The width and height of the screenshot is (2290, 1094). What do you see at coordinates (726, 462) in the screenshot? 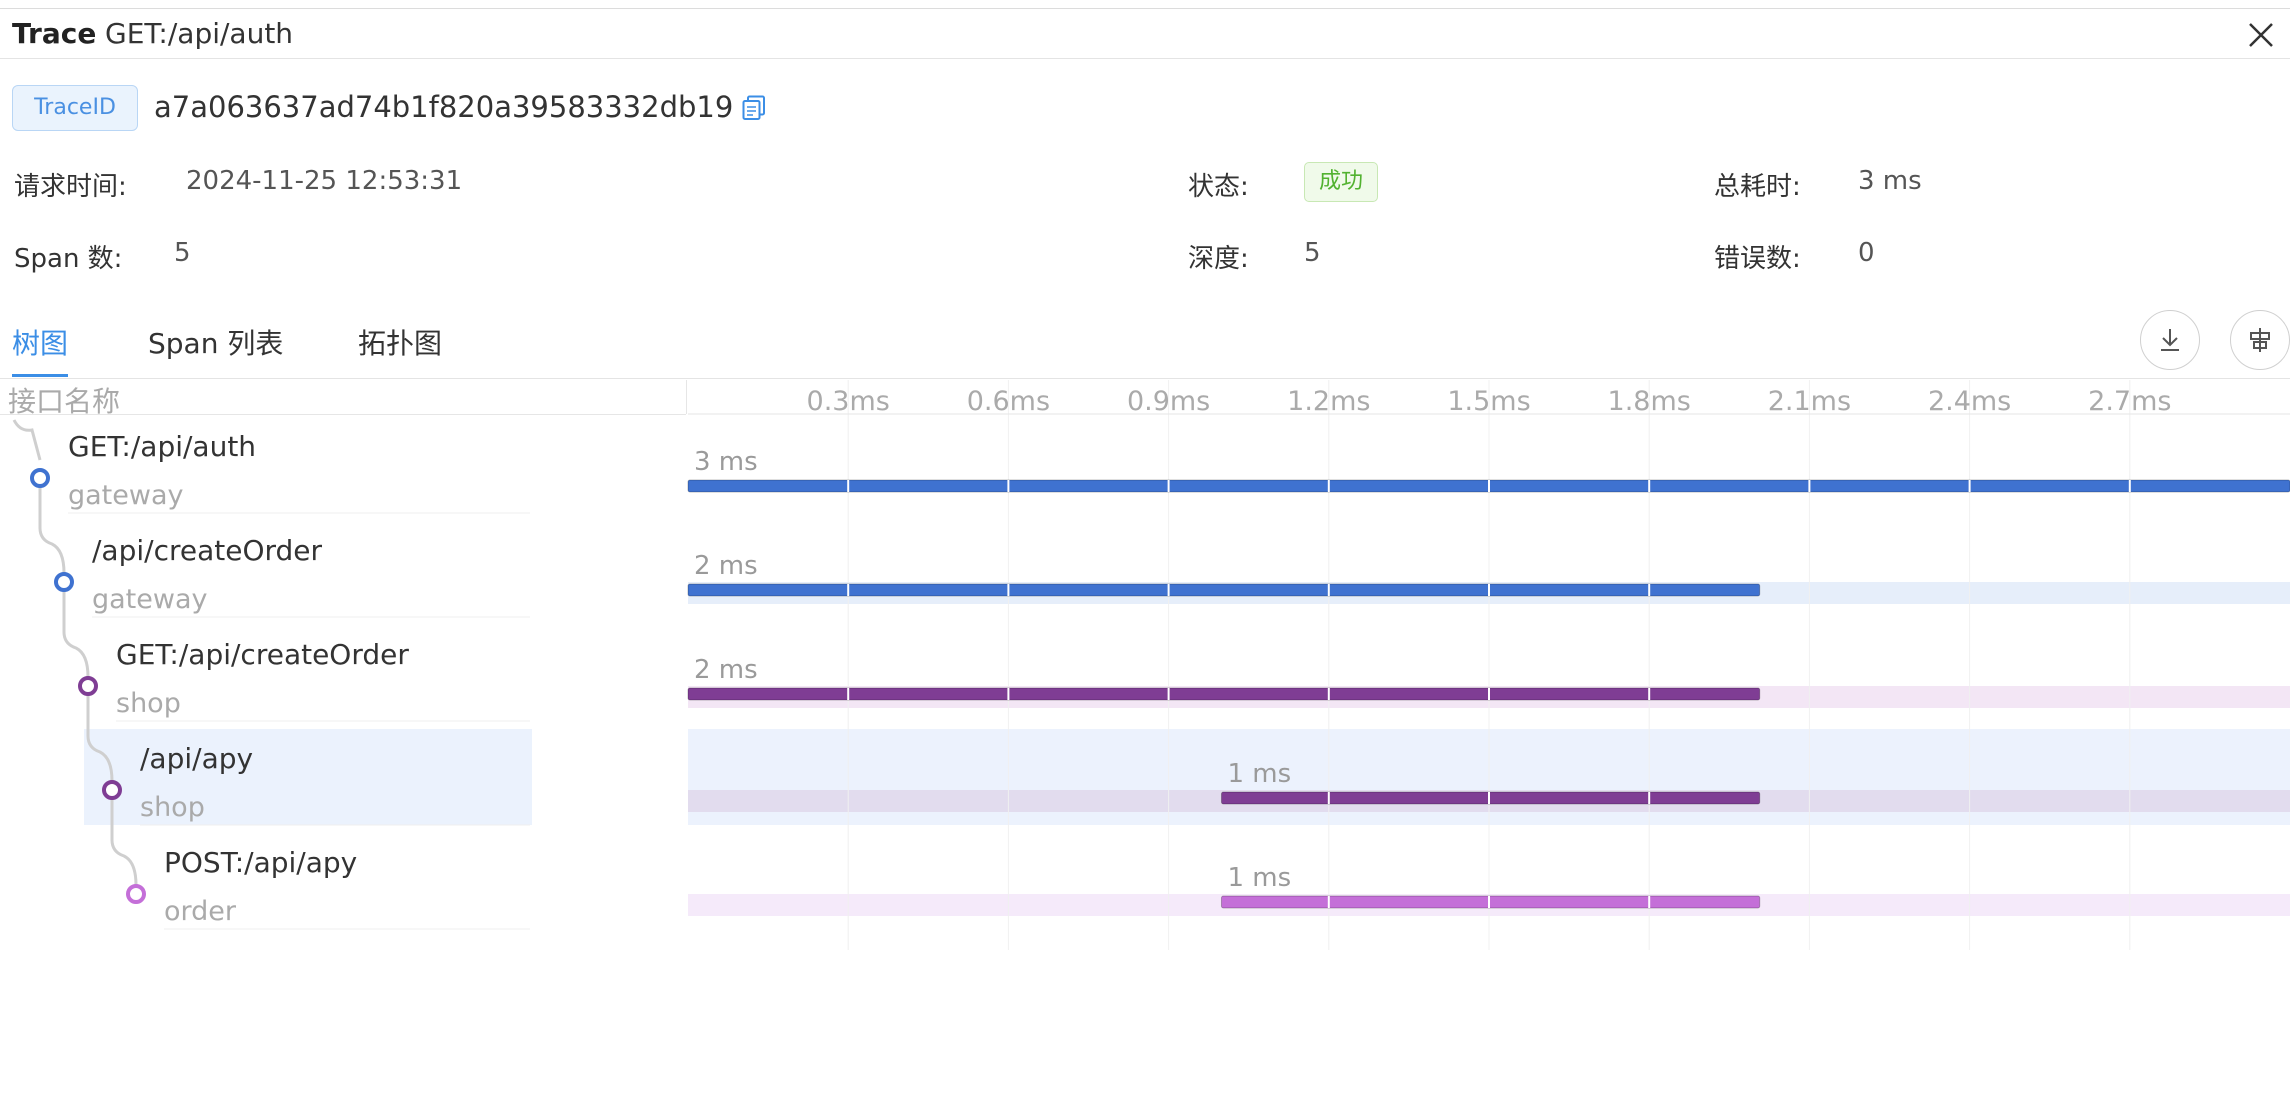
I see `span-duration-label: 3 ms` at bounding box center [726, 462].